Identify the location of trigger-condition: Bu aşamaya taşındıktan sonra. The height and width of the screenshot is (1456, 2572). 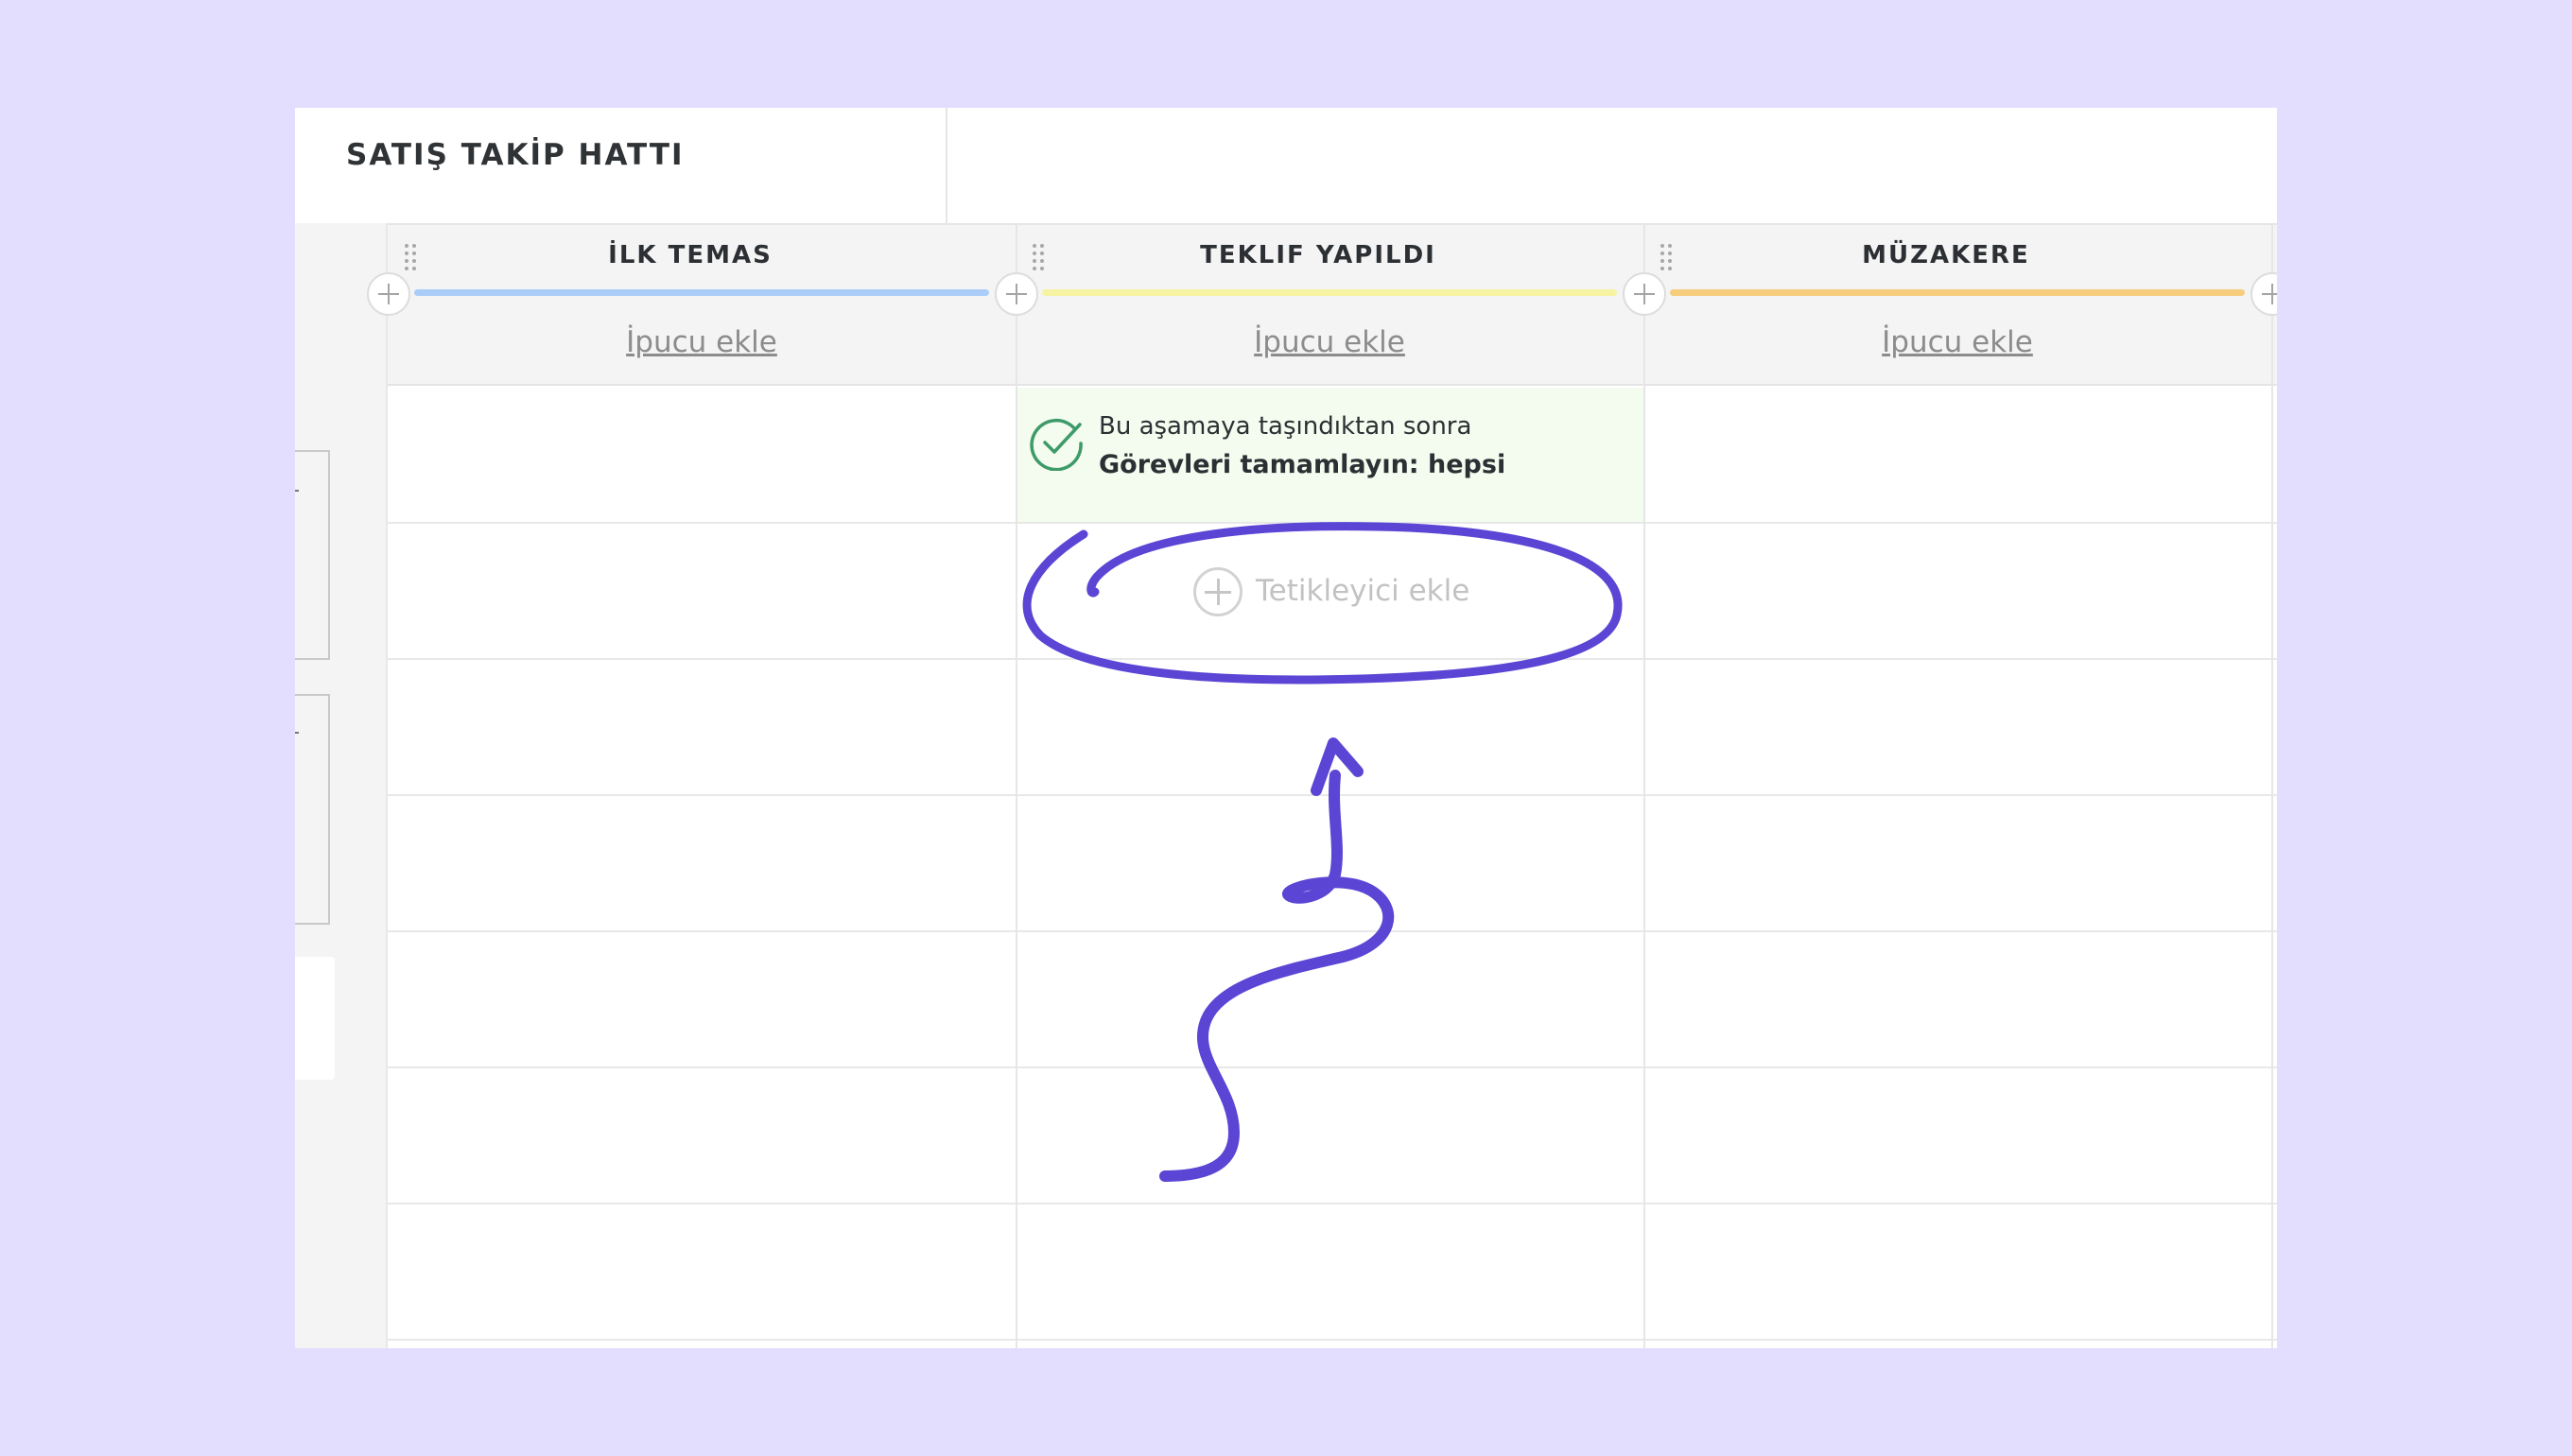
(1285, 426).